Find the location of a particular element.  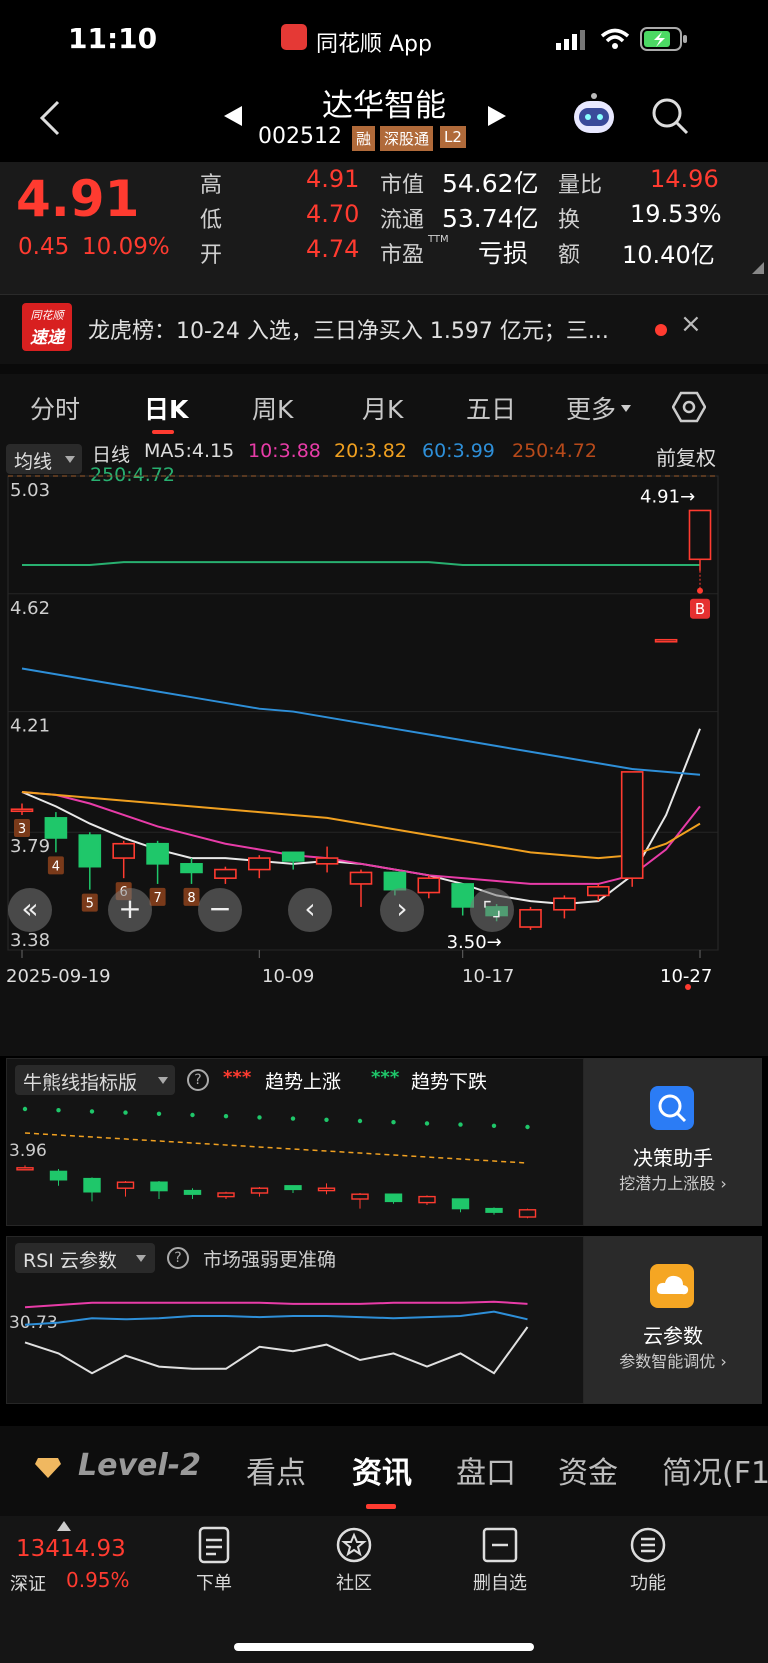

back-icon is located at coordinates (49, 118).